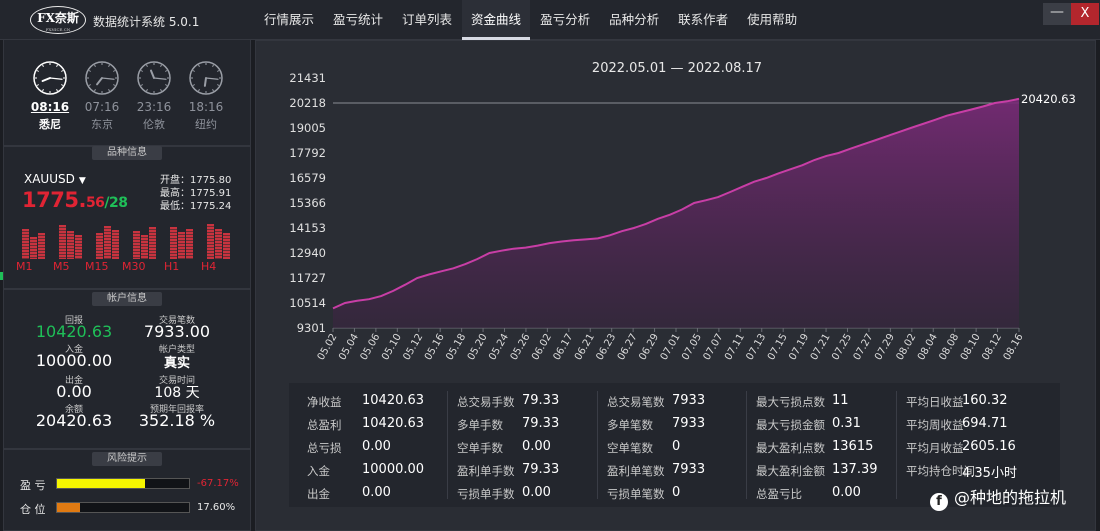  I want to click on x-tick-label: 08.04, so click(928, 347).